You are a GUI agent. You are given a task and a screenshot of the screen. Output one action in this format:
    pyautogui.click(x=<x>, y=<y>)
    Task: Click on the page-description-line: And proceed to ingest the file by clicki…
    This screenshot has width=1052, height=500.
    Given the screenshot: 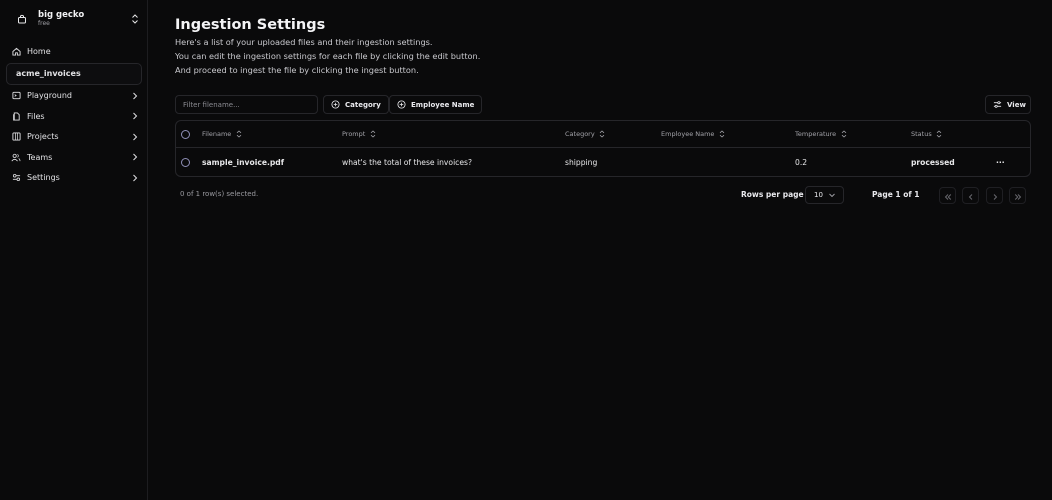 What is the action you would take?
    pyautogui.click(x=297, y=70)
    